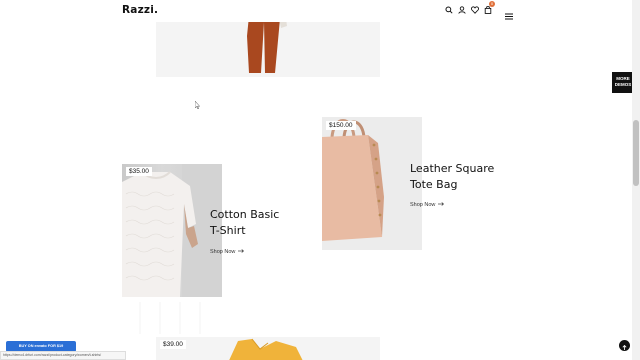 This screenshot has height=360, width=640. Describe the element at coordinates (434, 184) in the screenshot. I see `product-title-line: Tote Bag` at that location.